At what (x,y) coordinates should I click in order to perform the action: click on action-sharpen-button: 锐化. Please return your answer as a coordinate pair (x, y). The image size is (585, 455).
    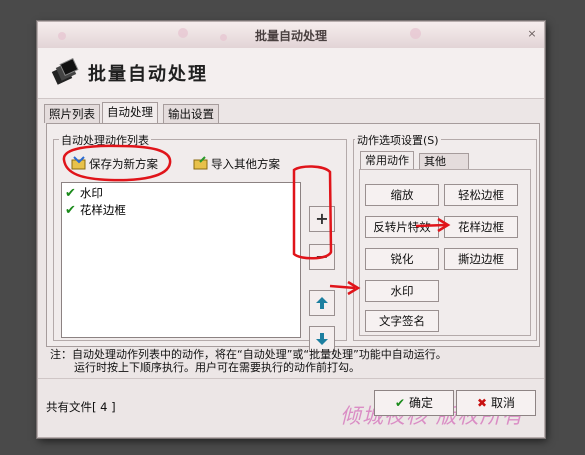
    Looking at the image, I should click on (402, 259).